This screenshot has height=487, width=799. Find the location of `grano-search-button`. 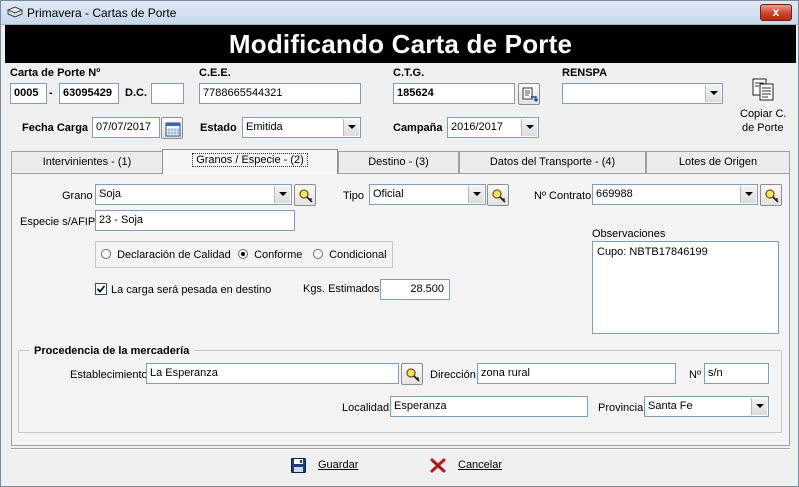

grano-search-button is located at coordinates (305, 195).